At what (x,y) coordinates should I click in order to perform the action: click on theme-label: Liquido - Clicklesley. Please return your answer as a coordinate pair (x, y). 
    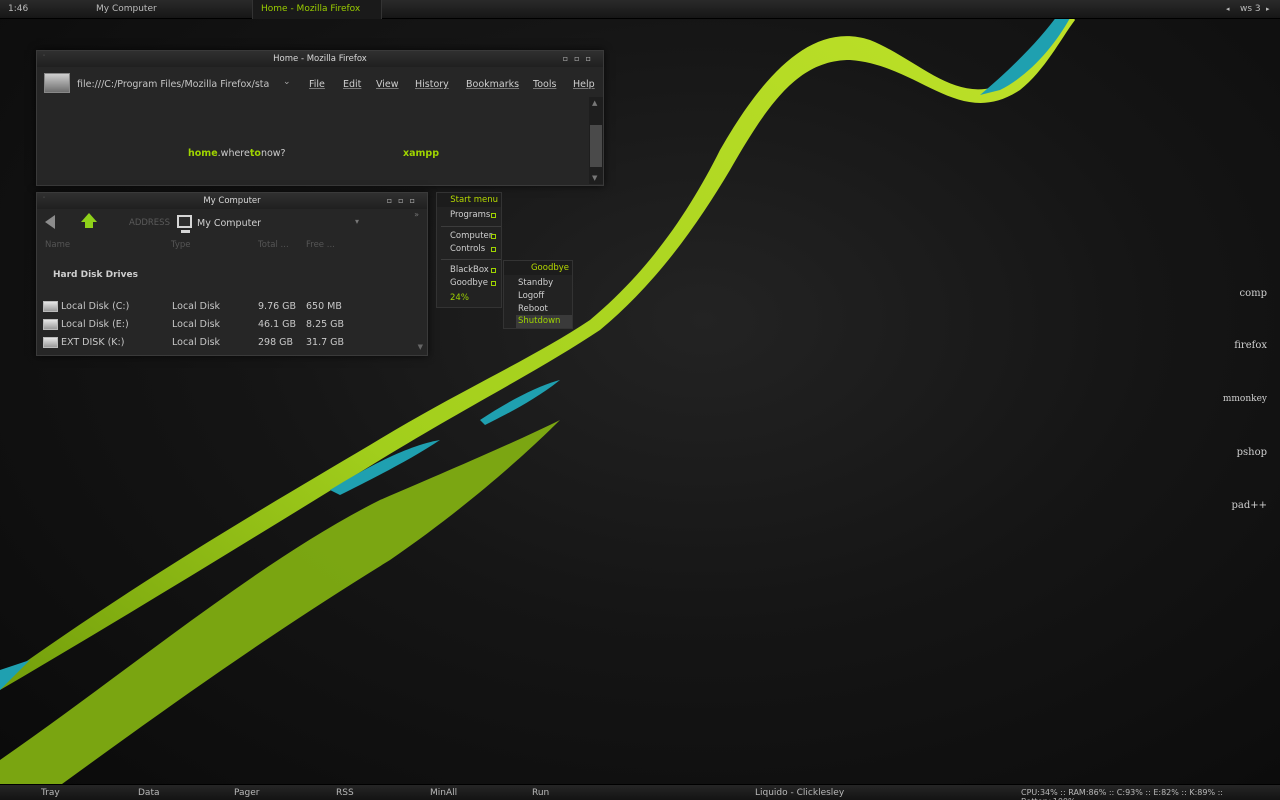
    Looking at the image, I should click on (800, 793).